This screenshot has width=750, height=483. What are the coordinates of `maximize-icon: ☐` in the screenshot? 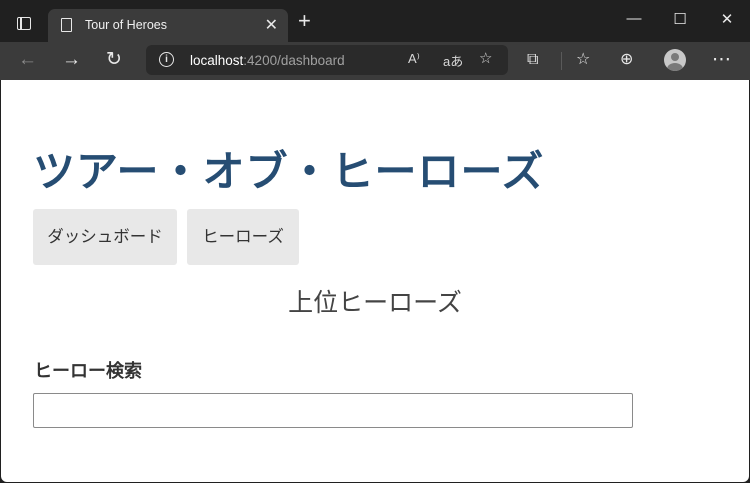 It's located at (680, 19).